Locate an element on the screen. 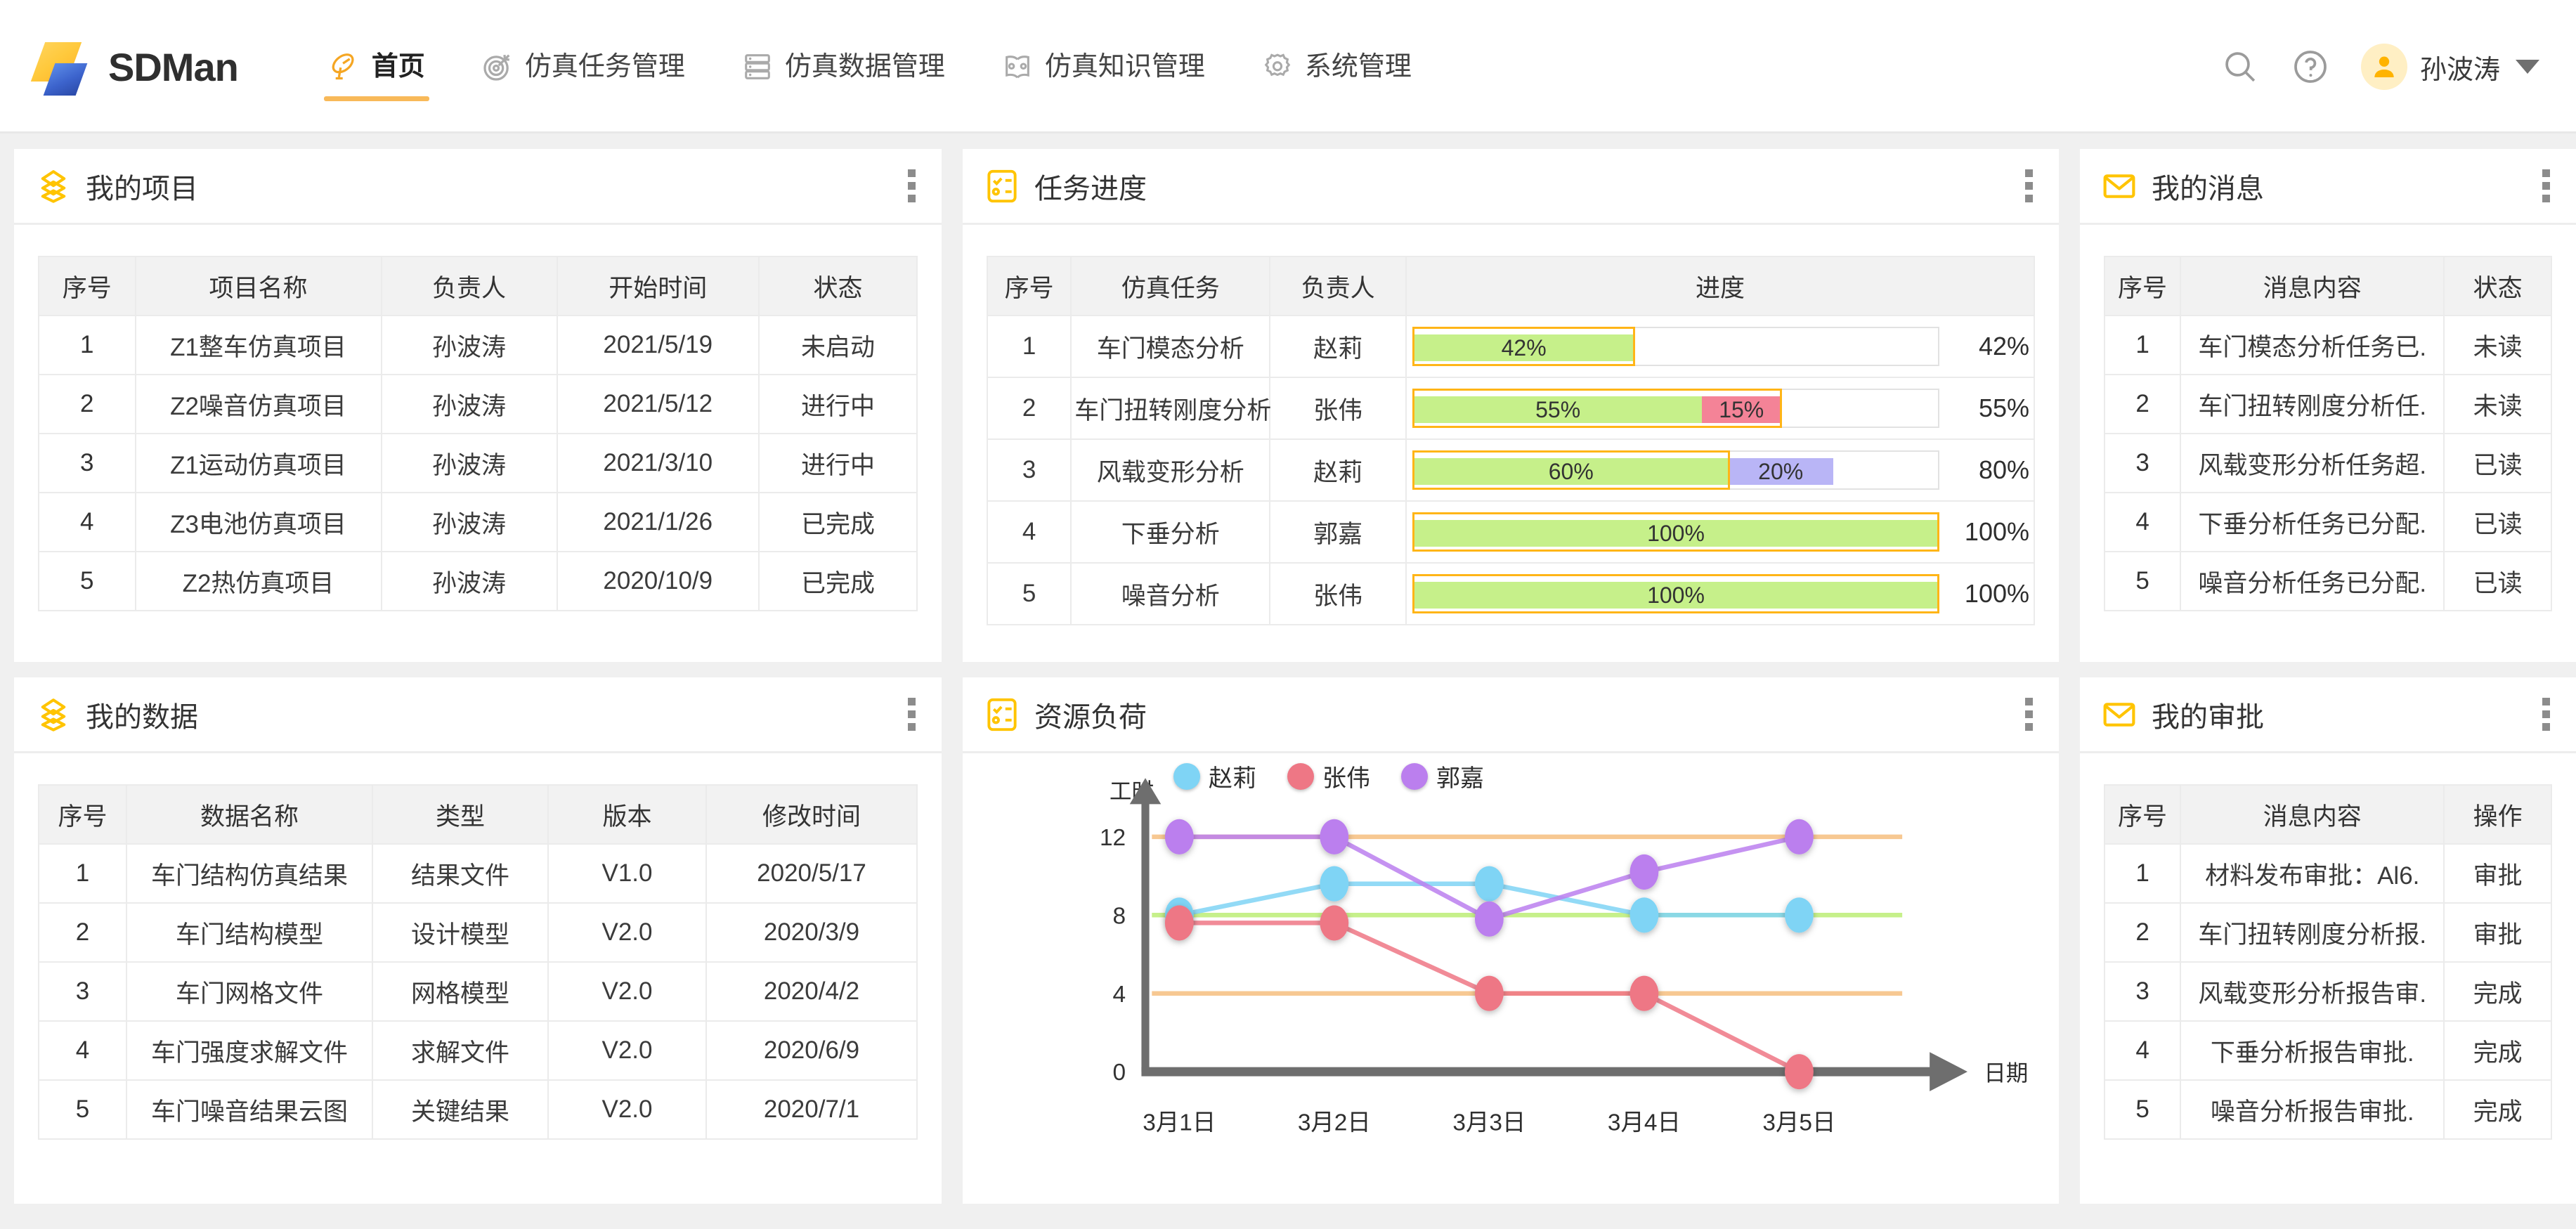  table-row: 4 下垂分析 郭嘉 100% 100% is located at coordinates (1511, 532).